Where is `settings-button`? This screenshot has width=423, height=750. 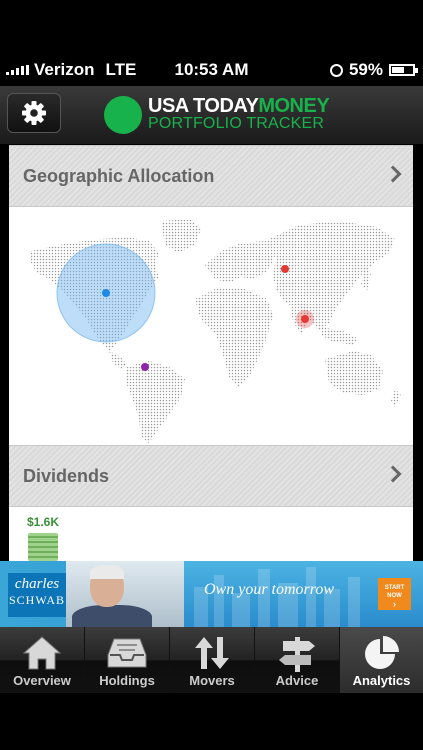 settings-button is located at coordinates (34, 113).